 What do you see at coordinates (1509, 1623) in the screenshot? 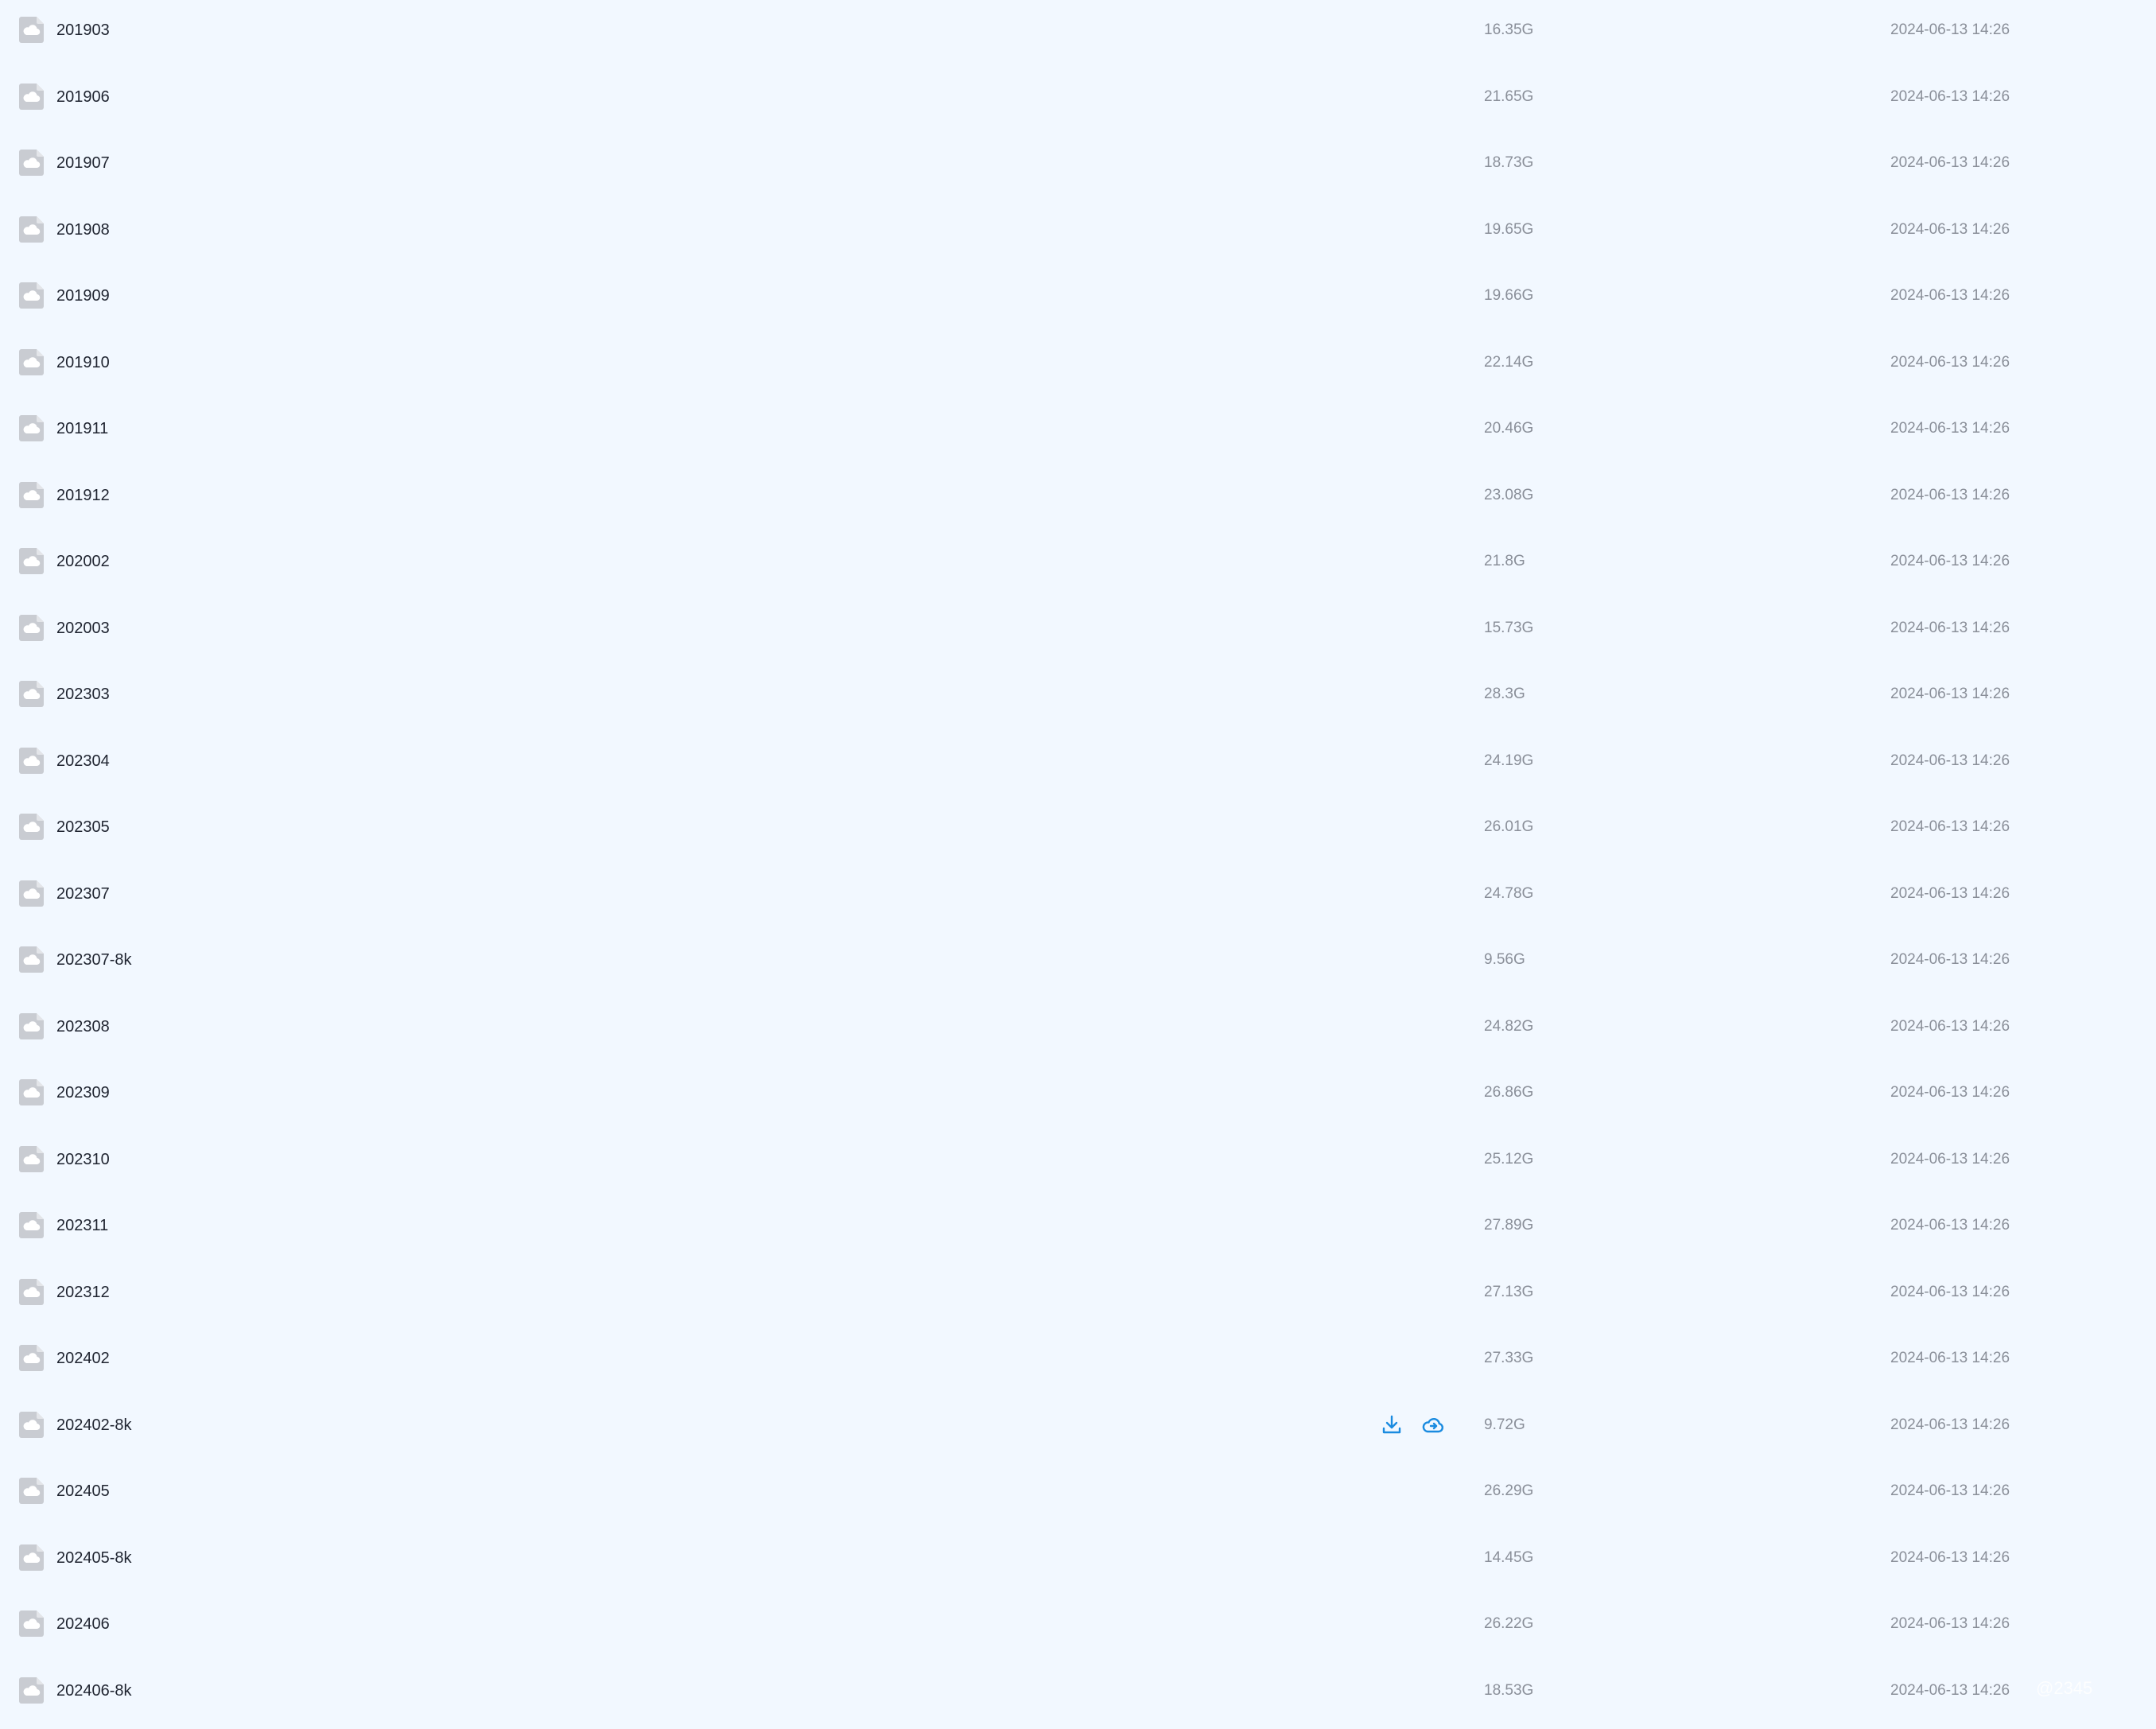
I see `file-size: 26.22G` at bounding box center [1509, 1623].